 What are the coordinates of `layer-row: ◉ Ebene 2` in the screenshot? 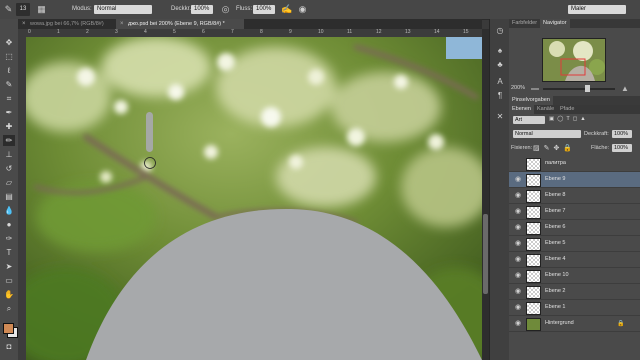 It's located at (574, 292).